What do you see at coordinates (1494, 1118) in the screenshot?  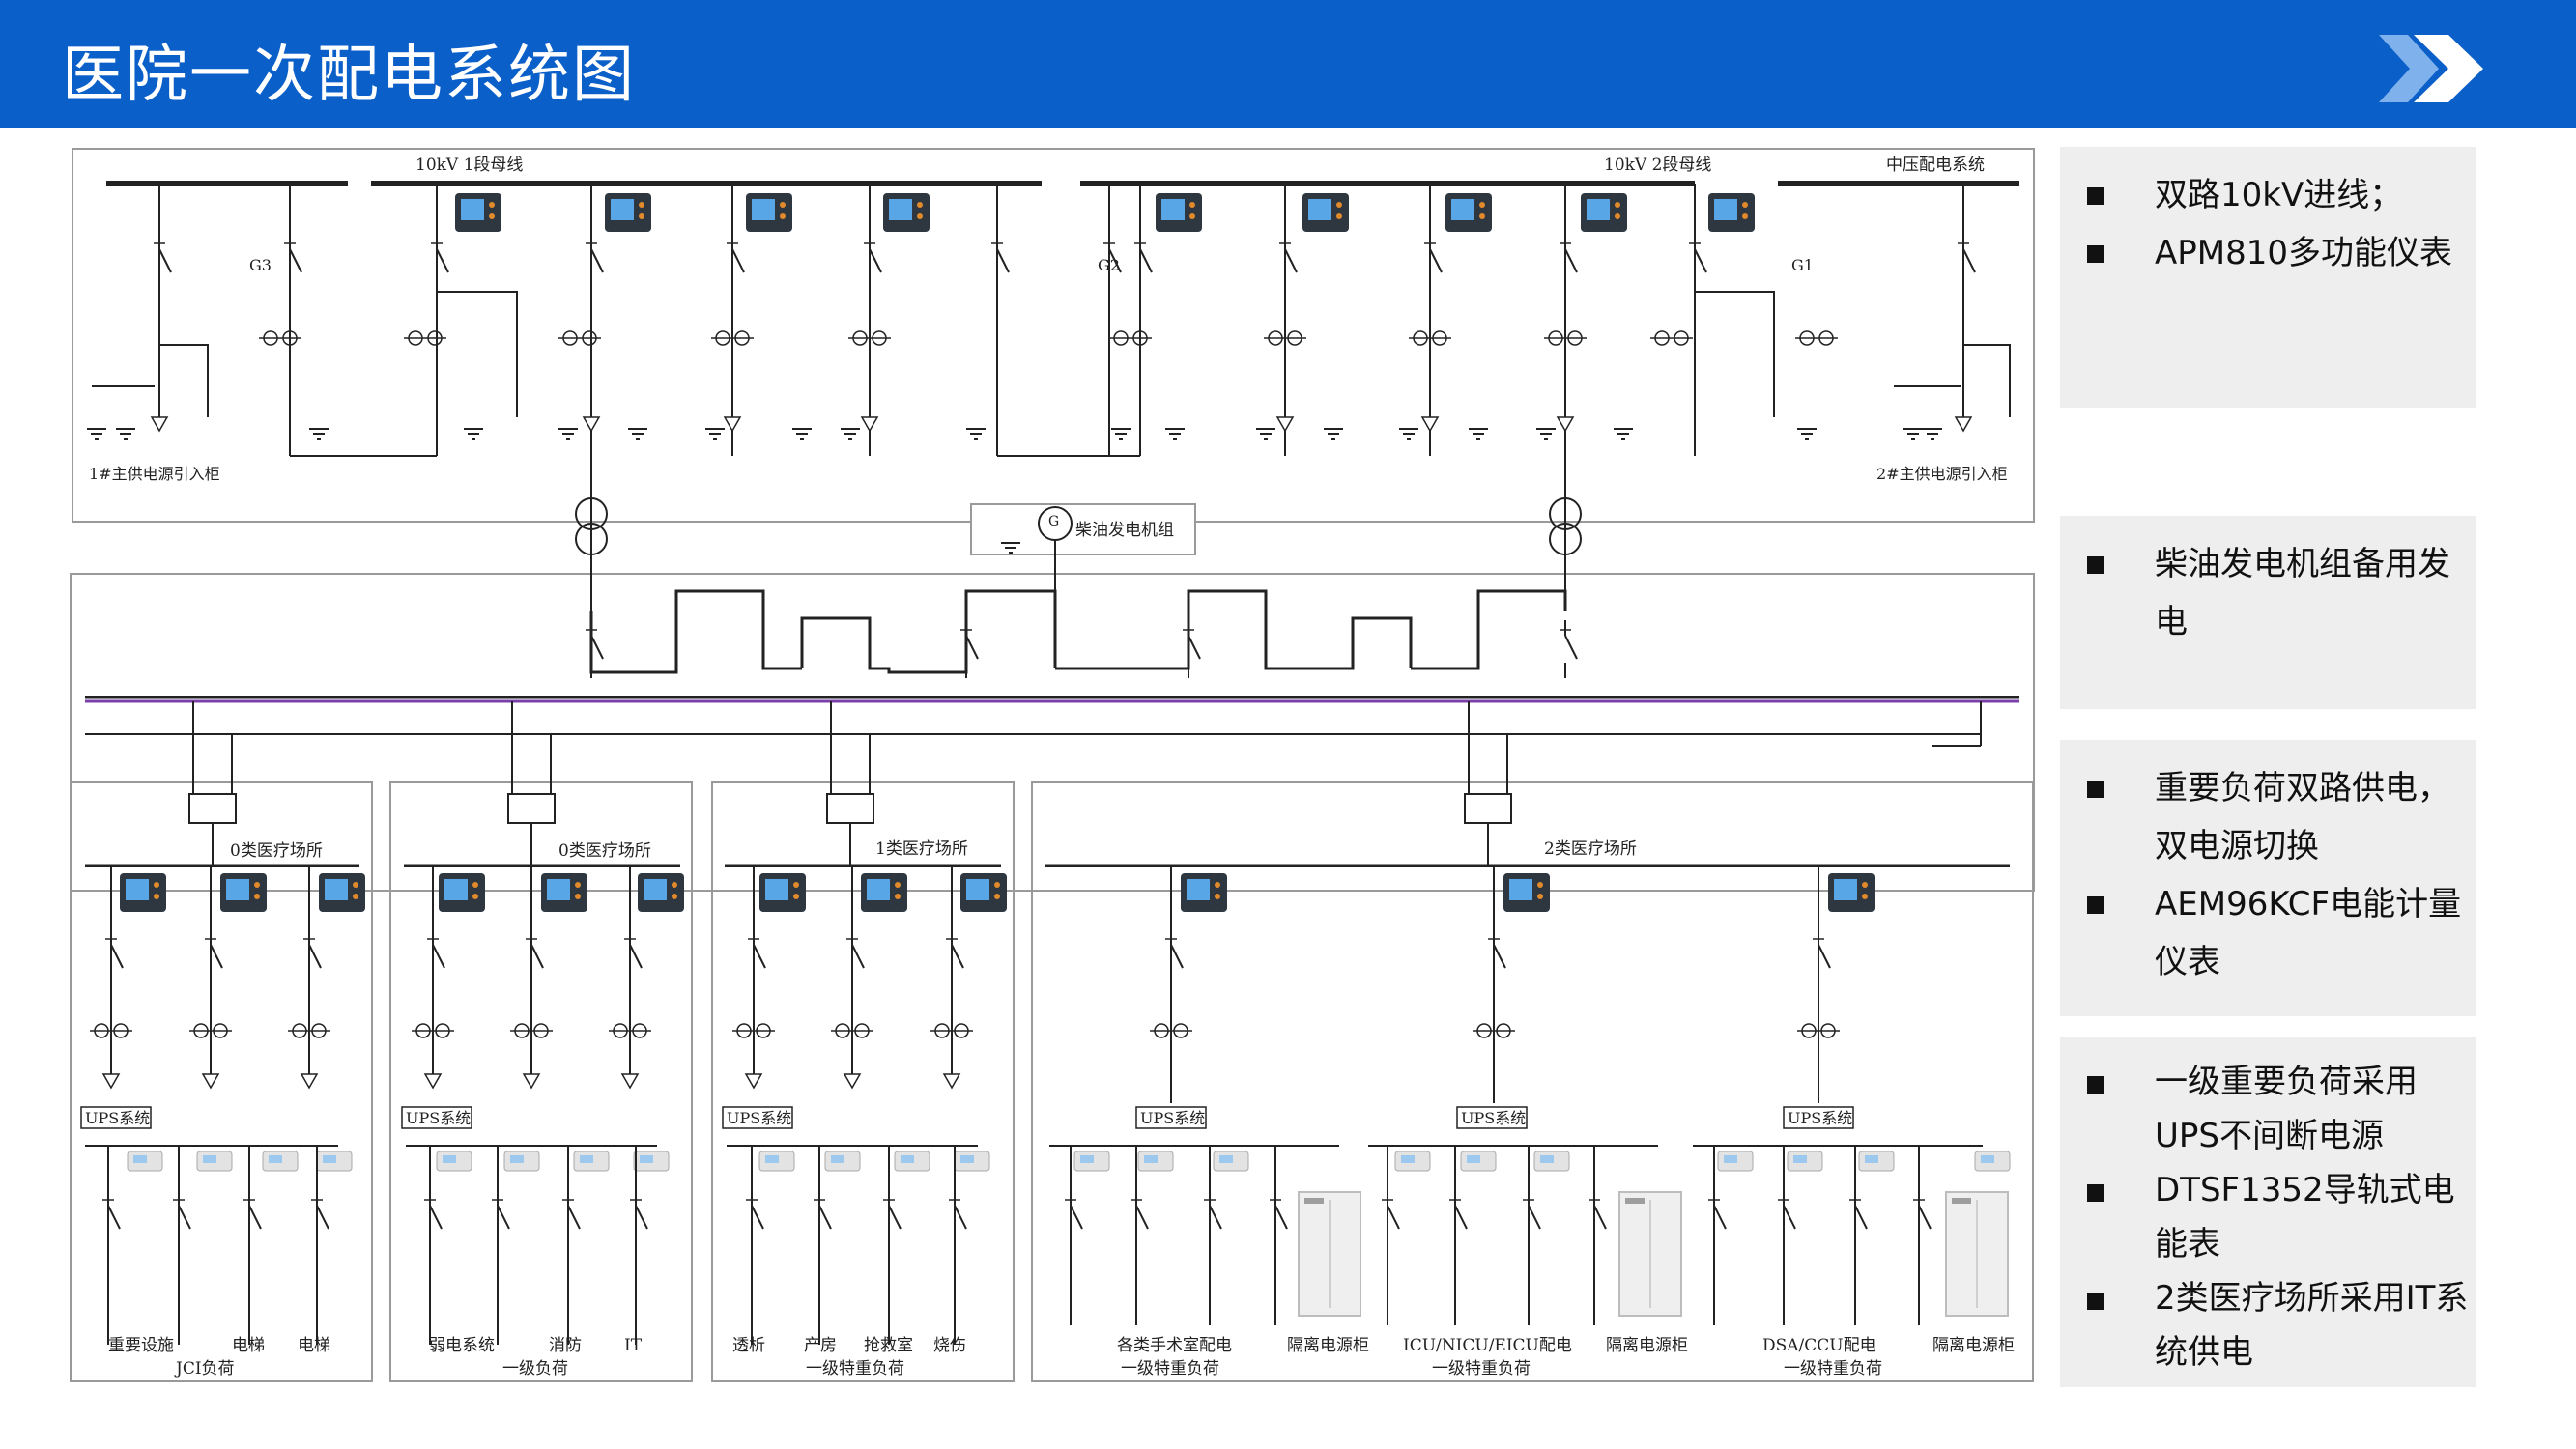 I see `section-4-ups-2: UPS系统` at bounding box center [1494, 1118].